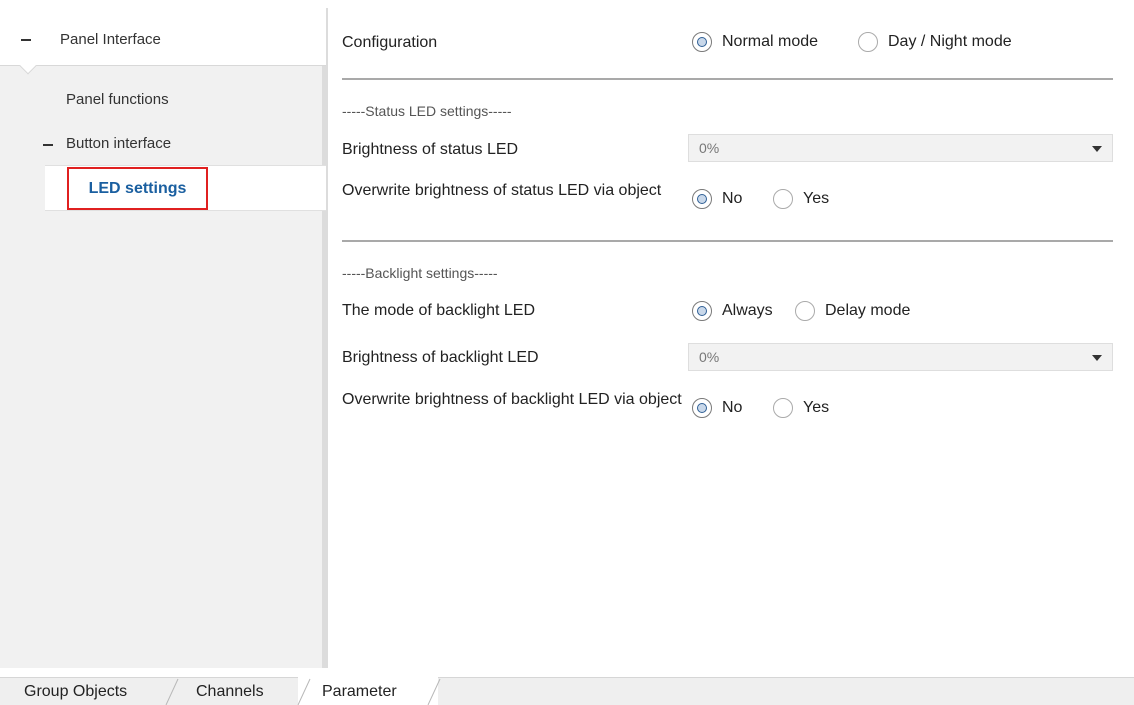 The height and width of the screenshot is (705, 1134). What do you see at coordinates (427, 111) in the screenshot?
I see `status-section-title: -----Status LED settings-----` at bounding box center [427, 111].